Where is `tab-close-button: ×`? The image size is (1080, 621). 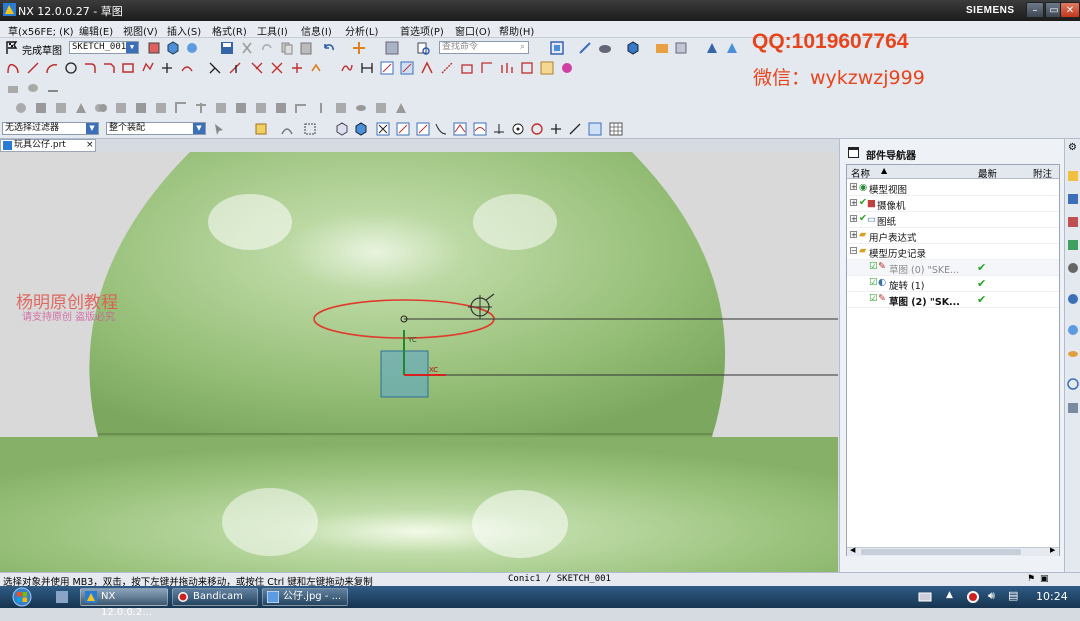 tab-close-button: × is located at coordinates (90, 145).